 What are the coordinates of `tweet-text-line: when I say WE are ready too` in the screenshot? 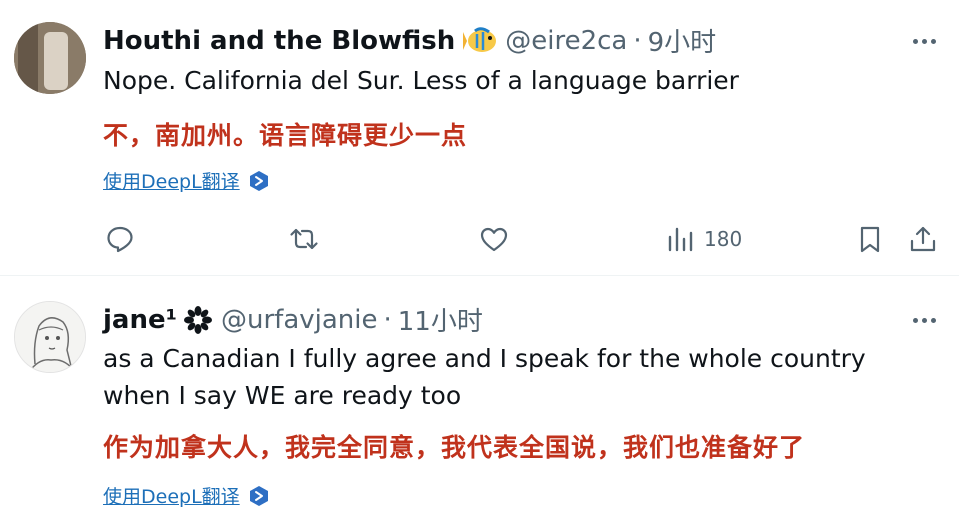 It's located at (282, 395).